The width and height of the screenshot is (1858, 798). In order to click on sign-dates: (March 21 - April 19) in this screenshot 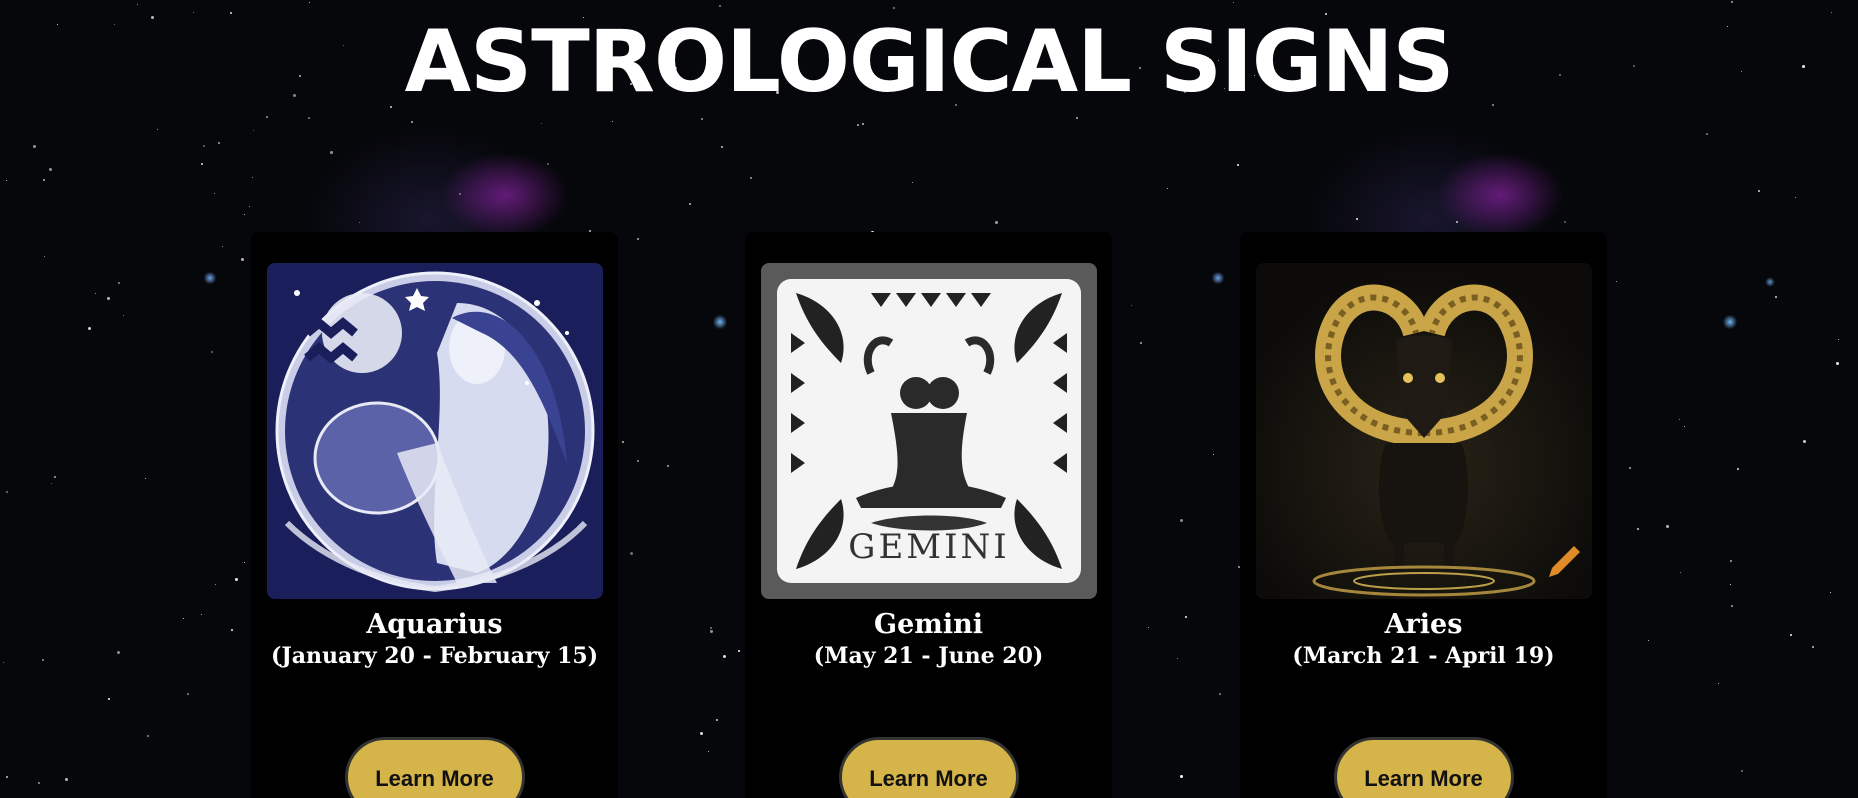, I will do `click(1423, 656)`.